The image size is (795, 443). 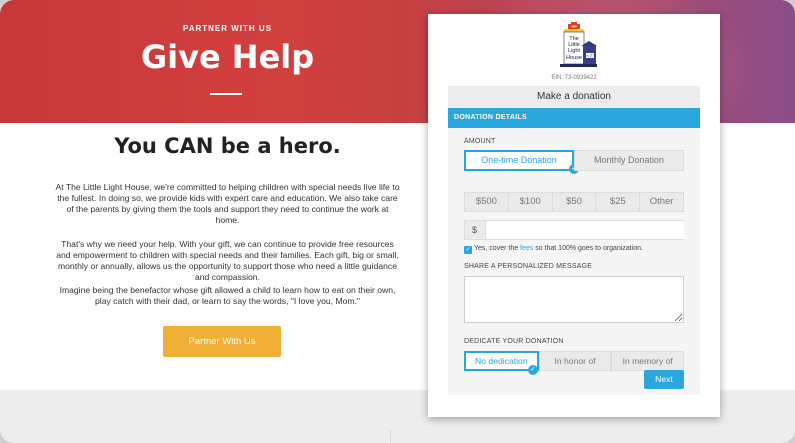 I want to click on logo-badge: Est.1972, so click(x=590, y=56).